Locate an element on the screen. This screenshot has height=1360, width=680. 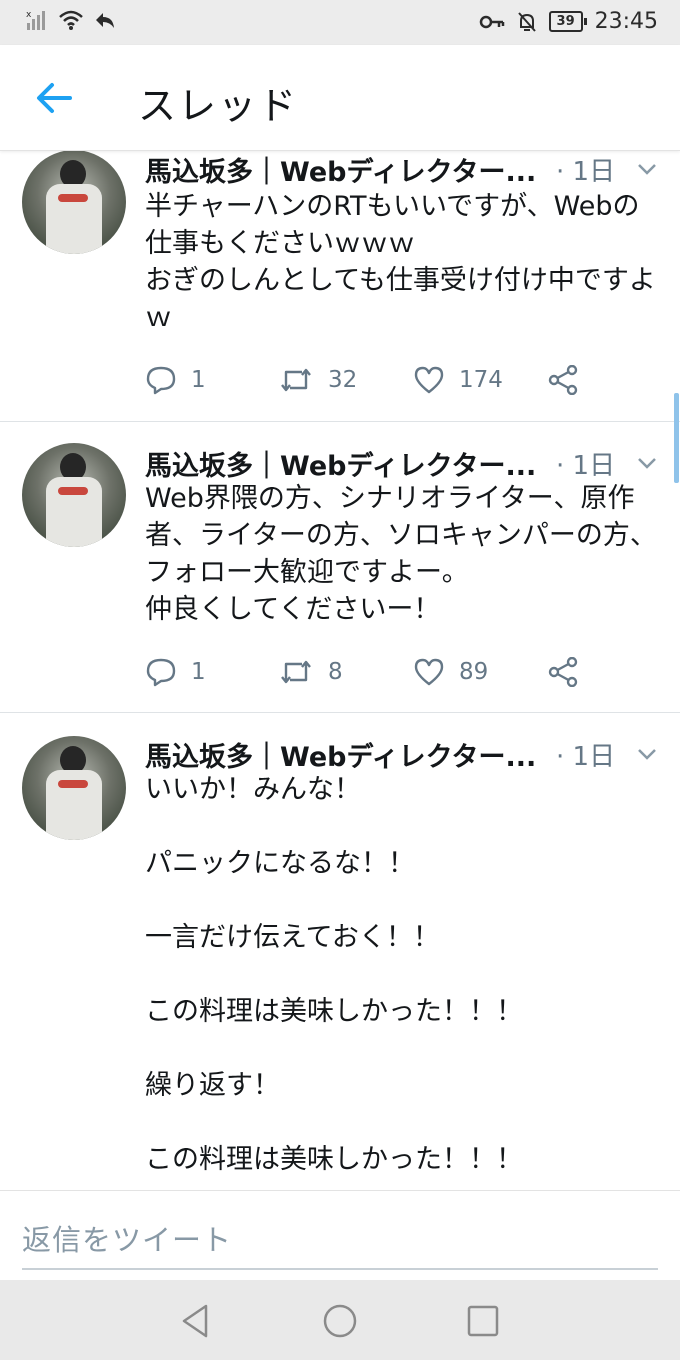
thread-header: スレッド is located at coordinates (340, 98).